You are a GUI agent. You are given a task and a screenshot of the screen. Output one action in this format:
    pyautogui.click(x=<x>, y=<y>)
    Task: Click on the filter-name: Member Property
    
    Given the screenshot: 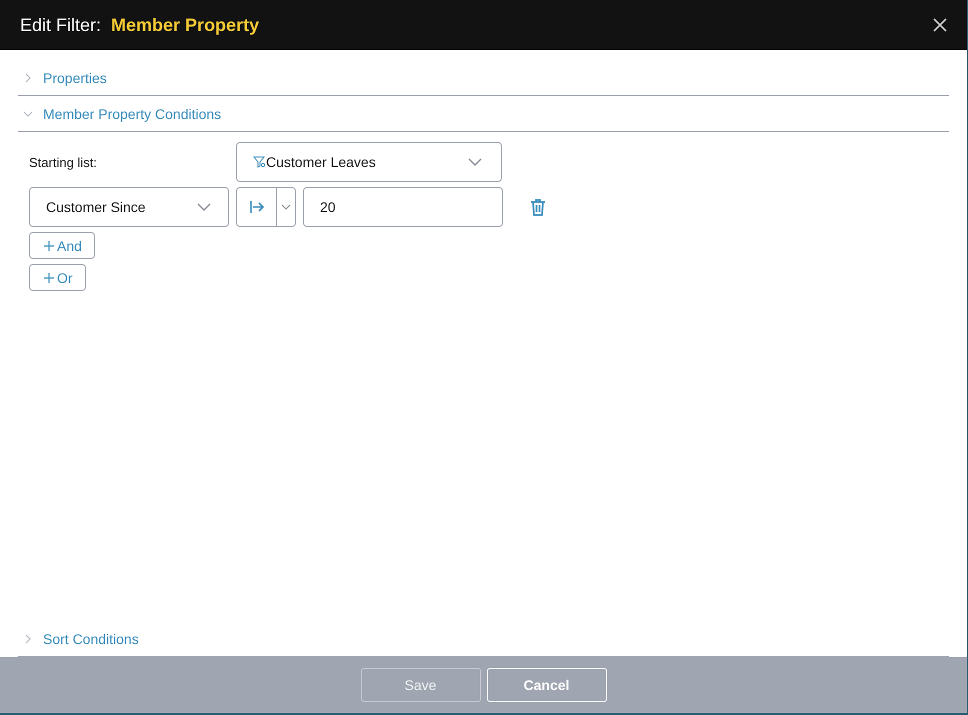 What is the action you would take?
    pyautogui.click(x=185, y=25)
    